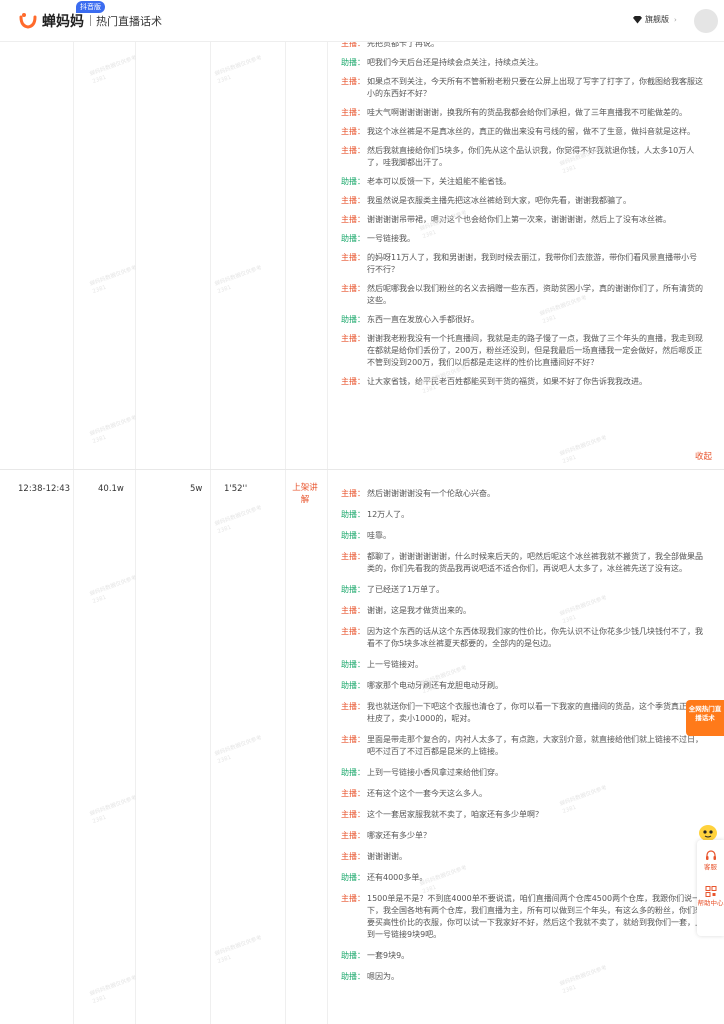  Describe the element at coordinates (28, 20) in the screenshot. I see `brand-logo-icon` at that location.